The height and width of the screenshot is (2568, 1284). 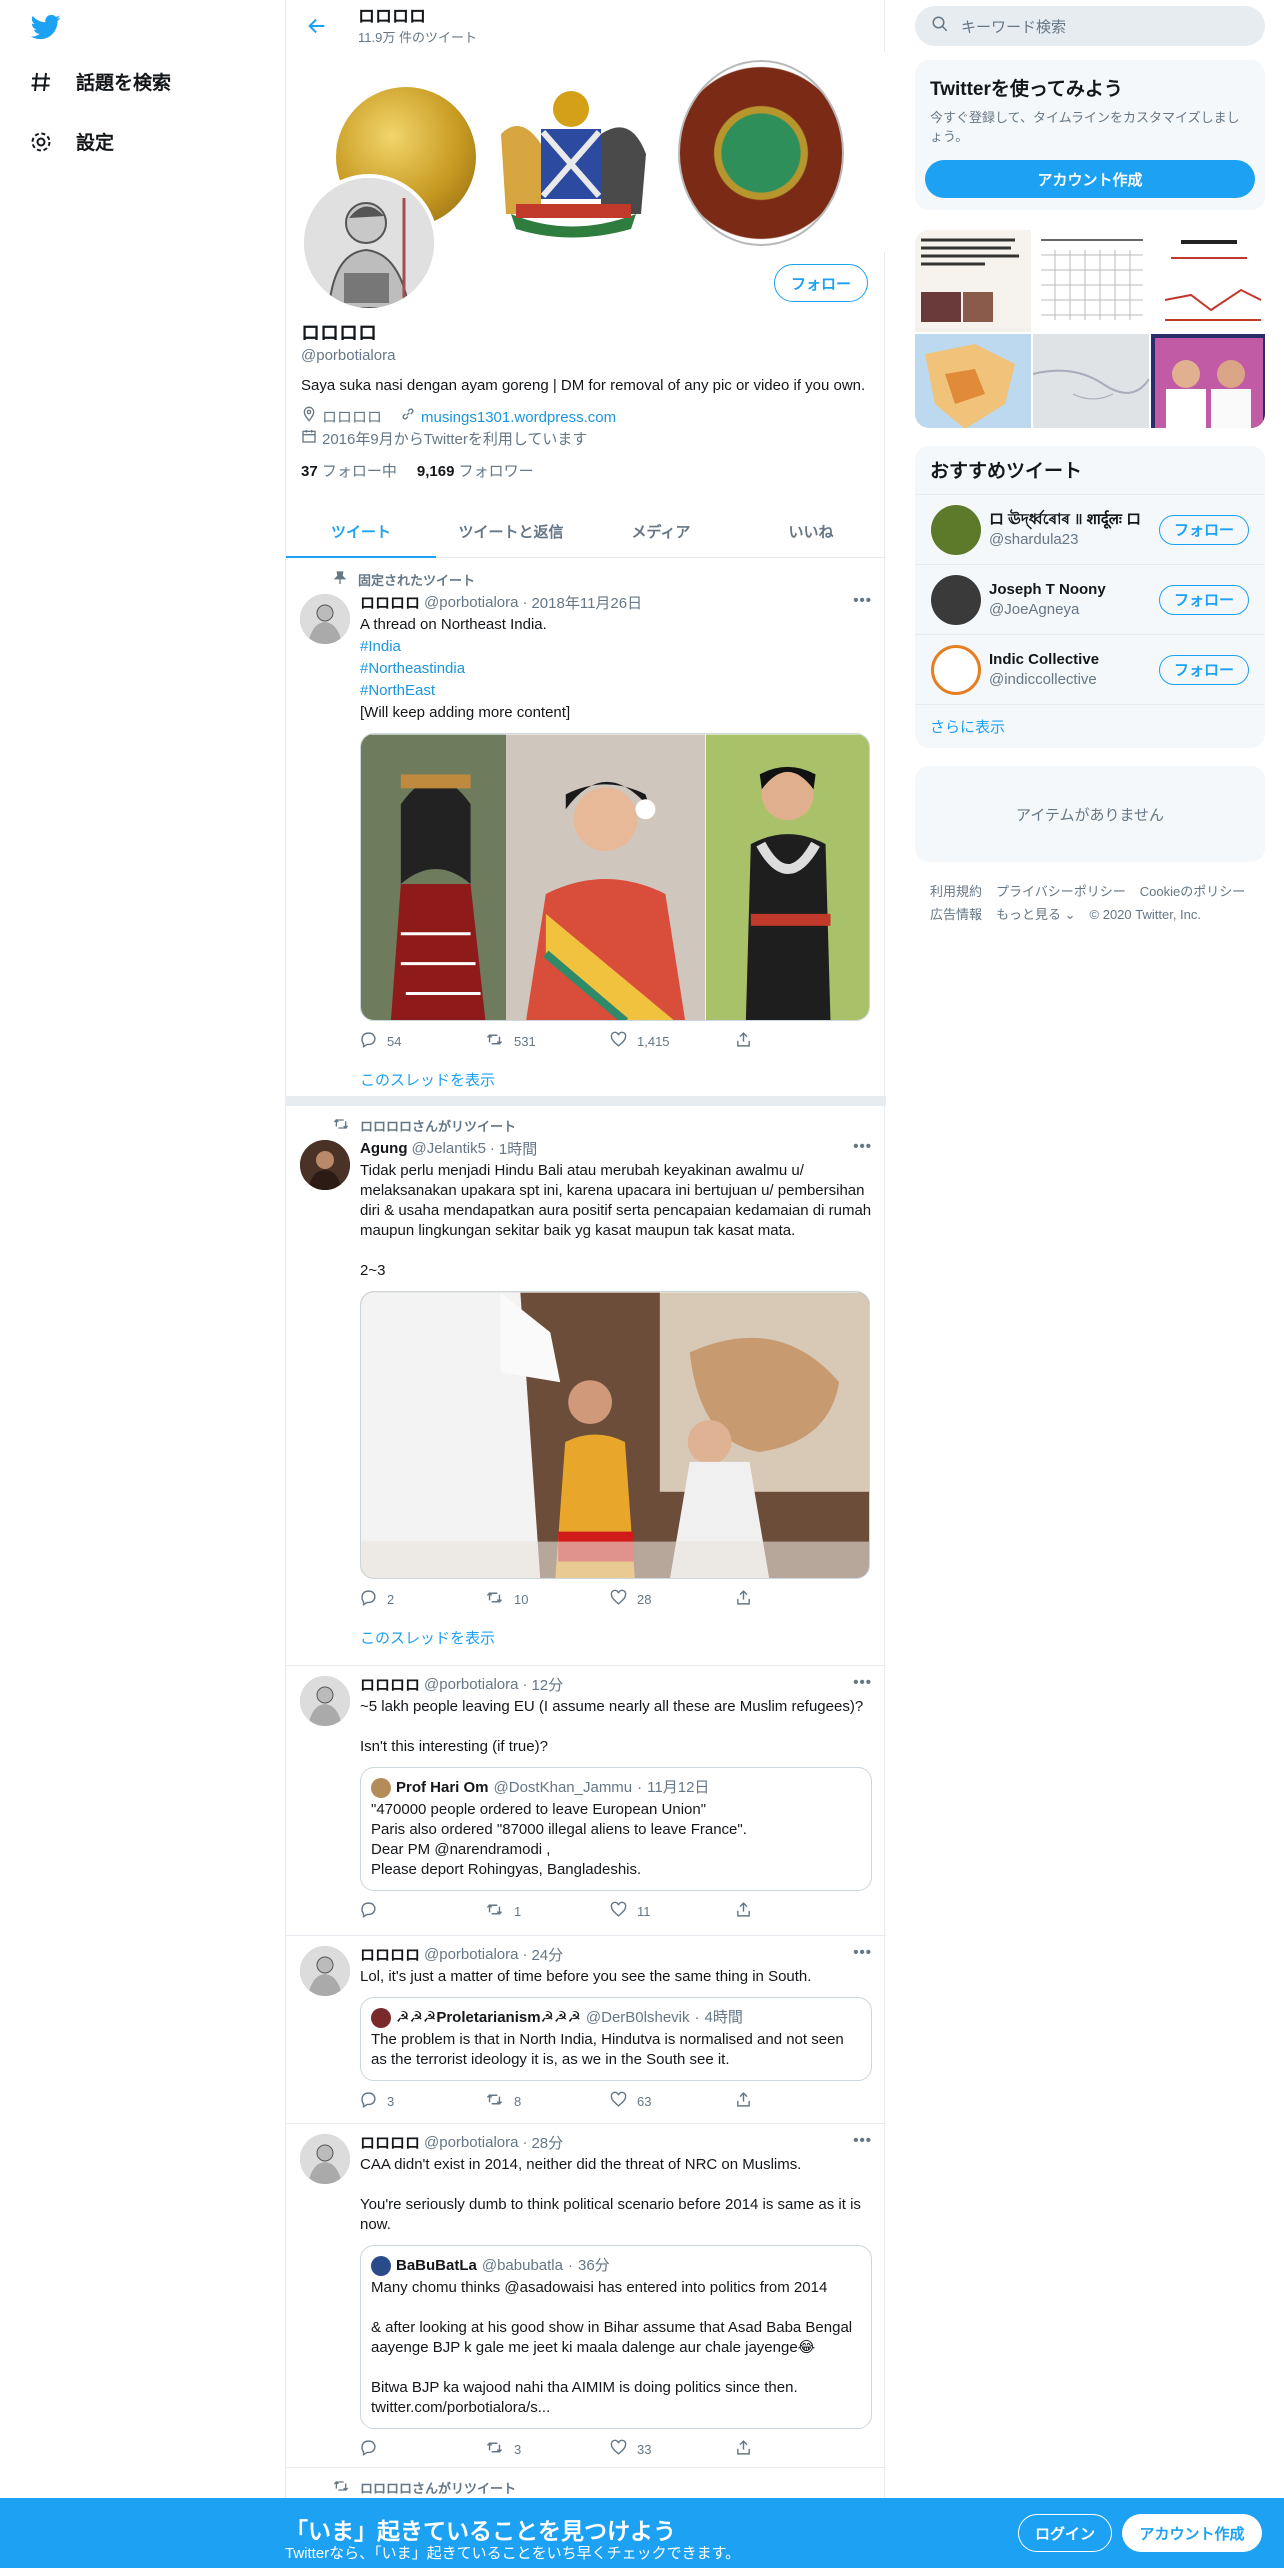 What do you see at coordinates (368, 2101) in the screenshot?
I see `reply-icon` at bounding box center [368, 2101].